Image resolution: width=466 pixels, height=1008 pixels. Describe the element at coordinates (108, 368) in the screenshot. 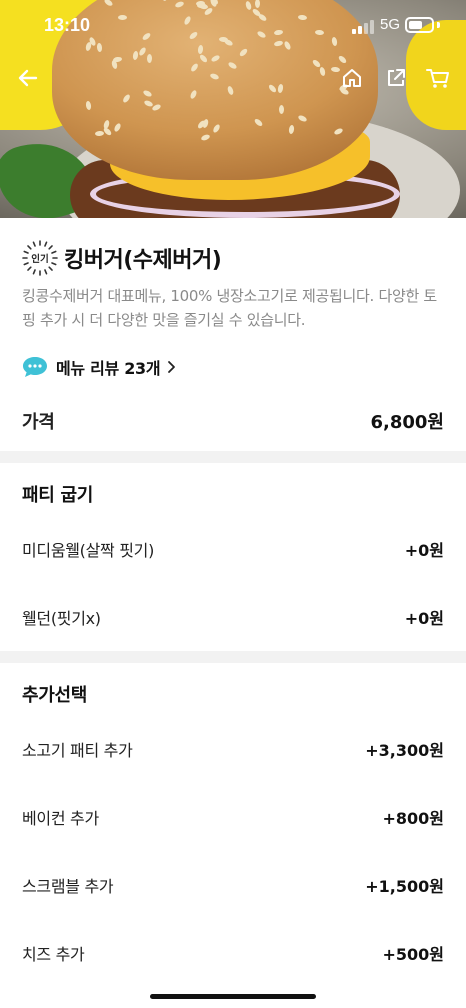

I see `review-link-label: 메뉴 리뷰 23개` at that location.